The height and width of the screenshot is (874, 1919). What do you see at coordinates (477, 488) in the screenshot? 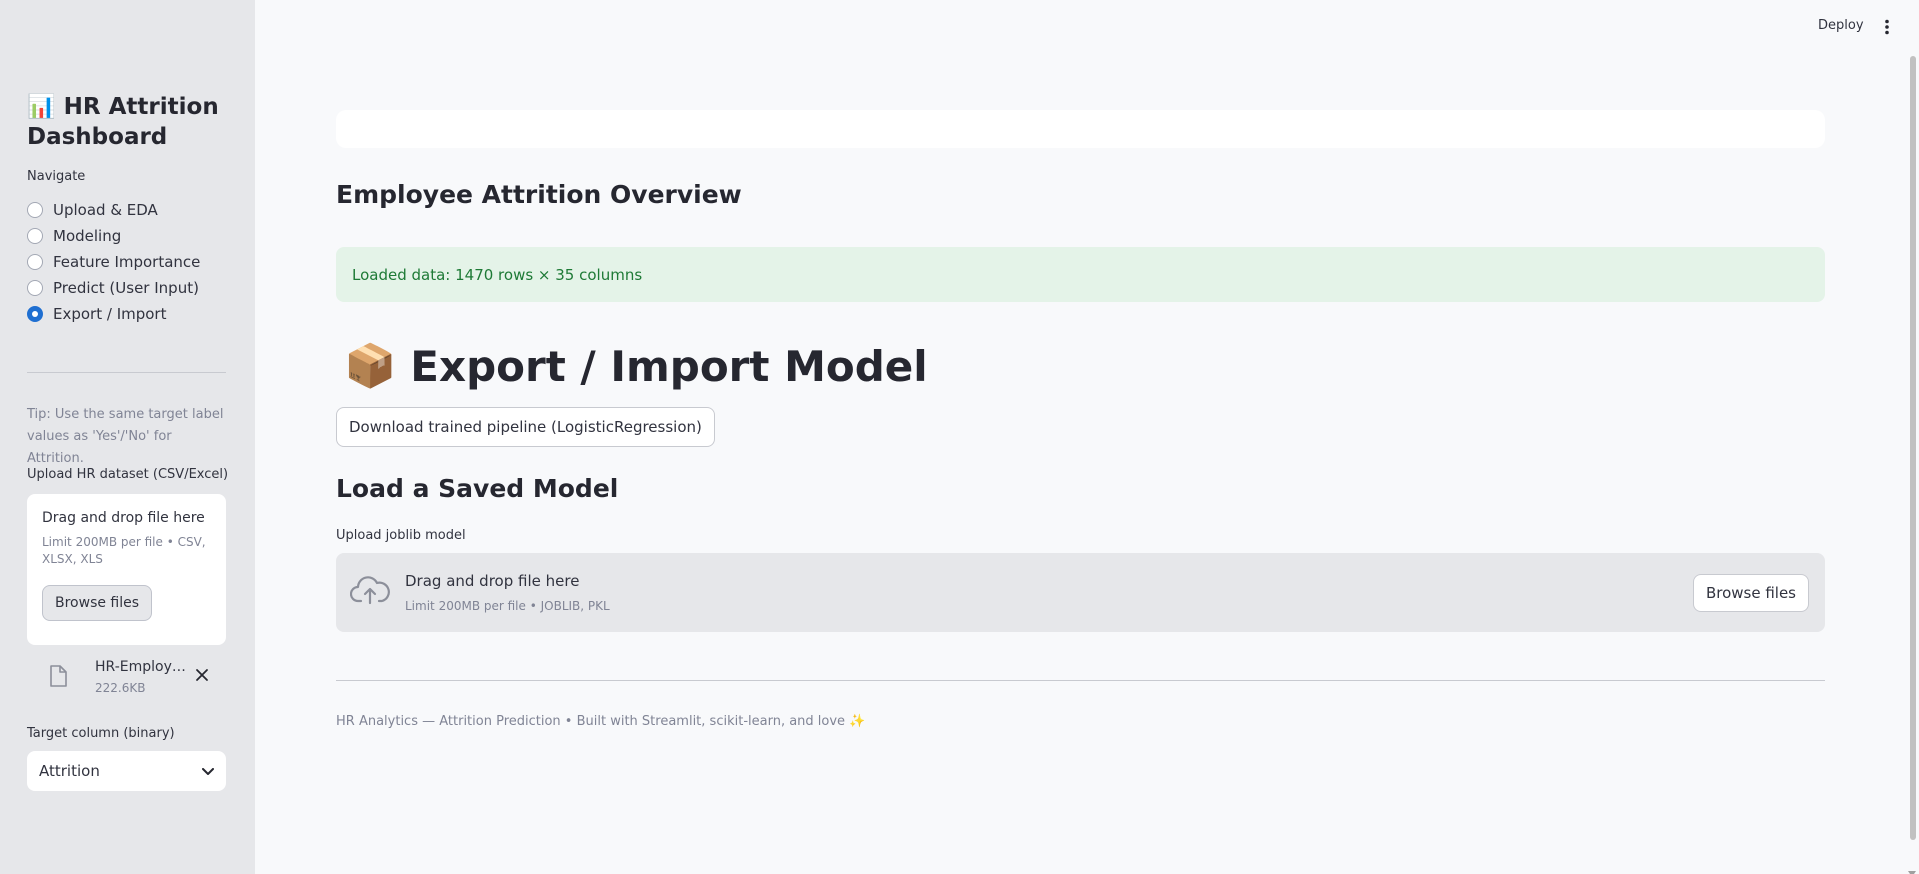
I see `load-model-heading: Load a Saved Model` at bounding box center [477, 488].